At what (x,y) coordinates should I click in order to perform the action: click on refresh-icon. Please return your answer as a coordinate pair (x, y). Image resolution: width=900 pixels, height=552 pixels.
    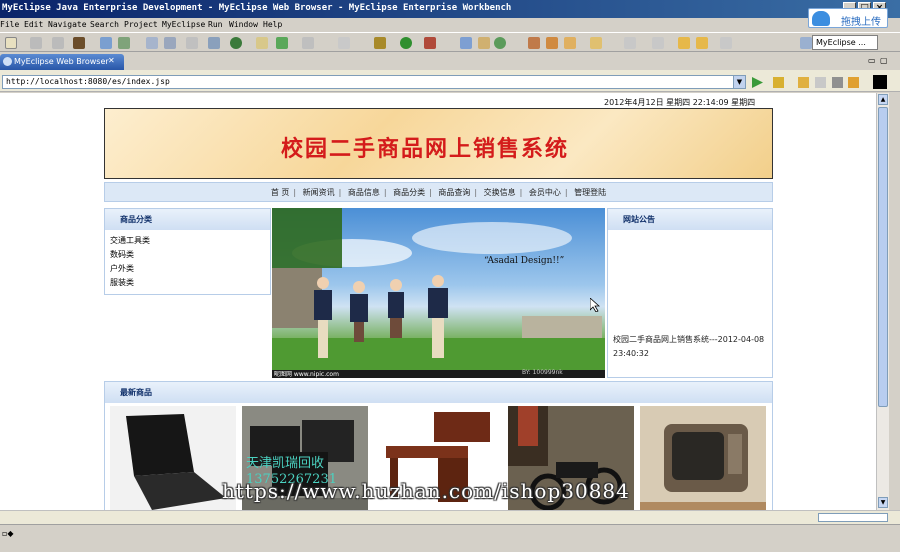
    Looking at the image, I should click on (282, 43).